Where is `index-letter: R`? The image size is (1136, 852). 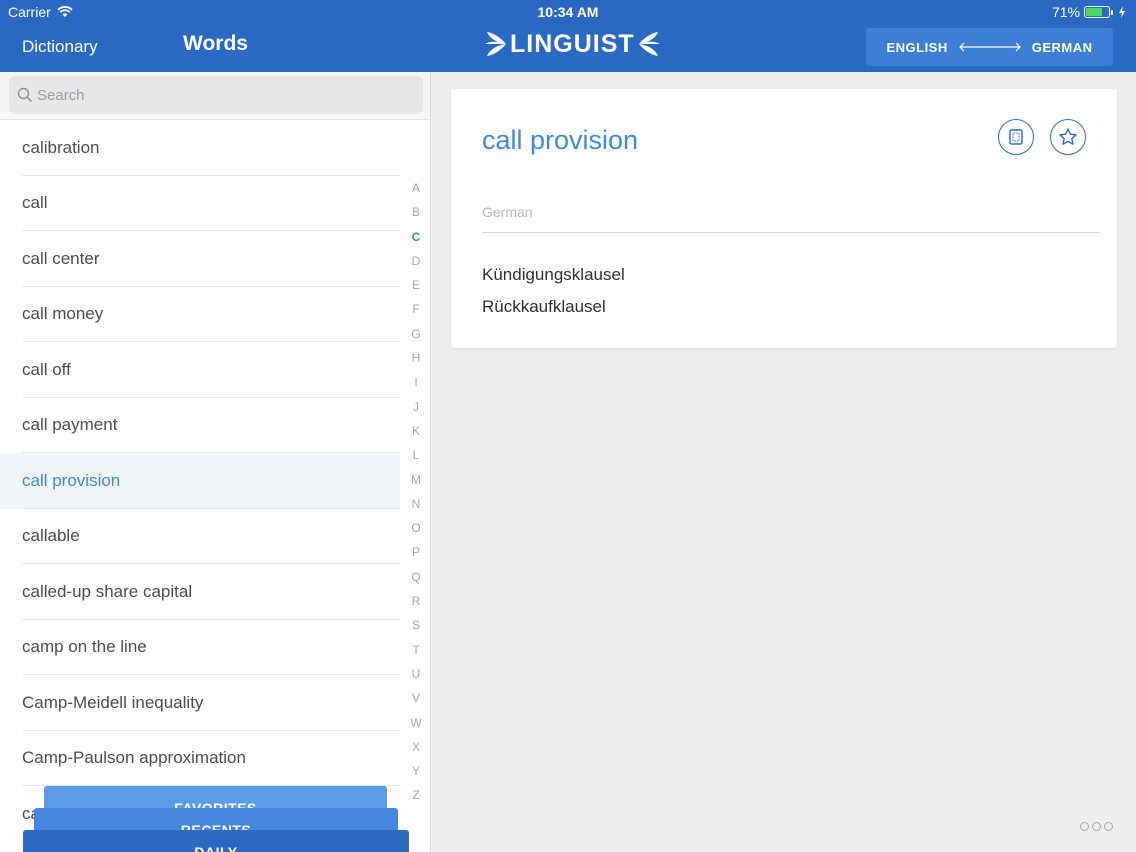
index-letter: R is located at coordinates (416, 601).